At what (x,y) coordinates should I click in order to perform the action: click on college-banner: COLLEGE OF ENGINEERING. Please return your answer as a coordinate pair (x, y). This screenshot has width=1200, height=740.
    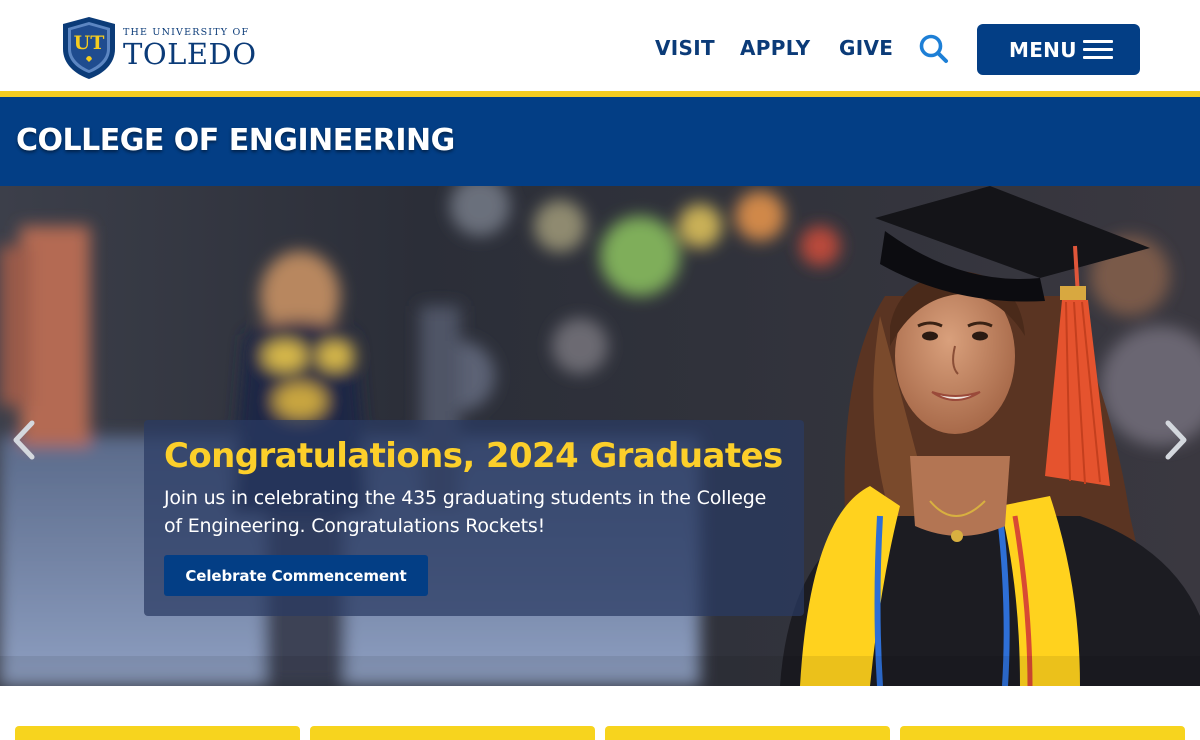
    Looking at the image, I should click on (600, 141).